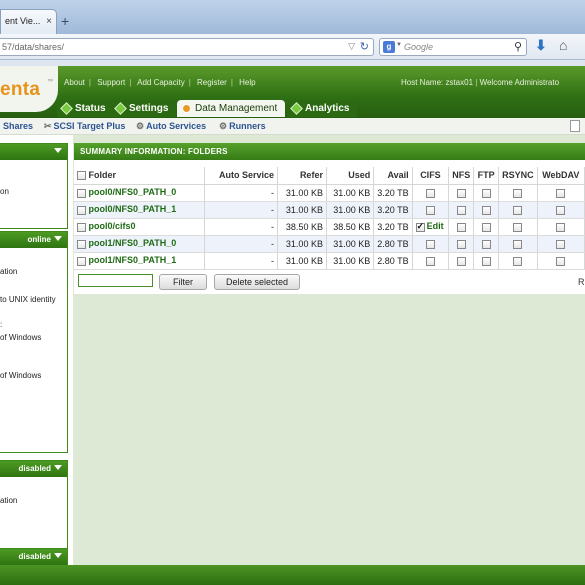  What do you see at coordinates (49, 21) in the screenshot?
I see `close-tab-icon: ×` at bounding box center [49, 21].